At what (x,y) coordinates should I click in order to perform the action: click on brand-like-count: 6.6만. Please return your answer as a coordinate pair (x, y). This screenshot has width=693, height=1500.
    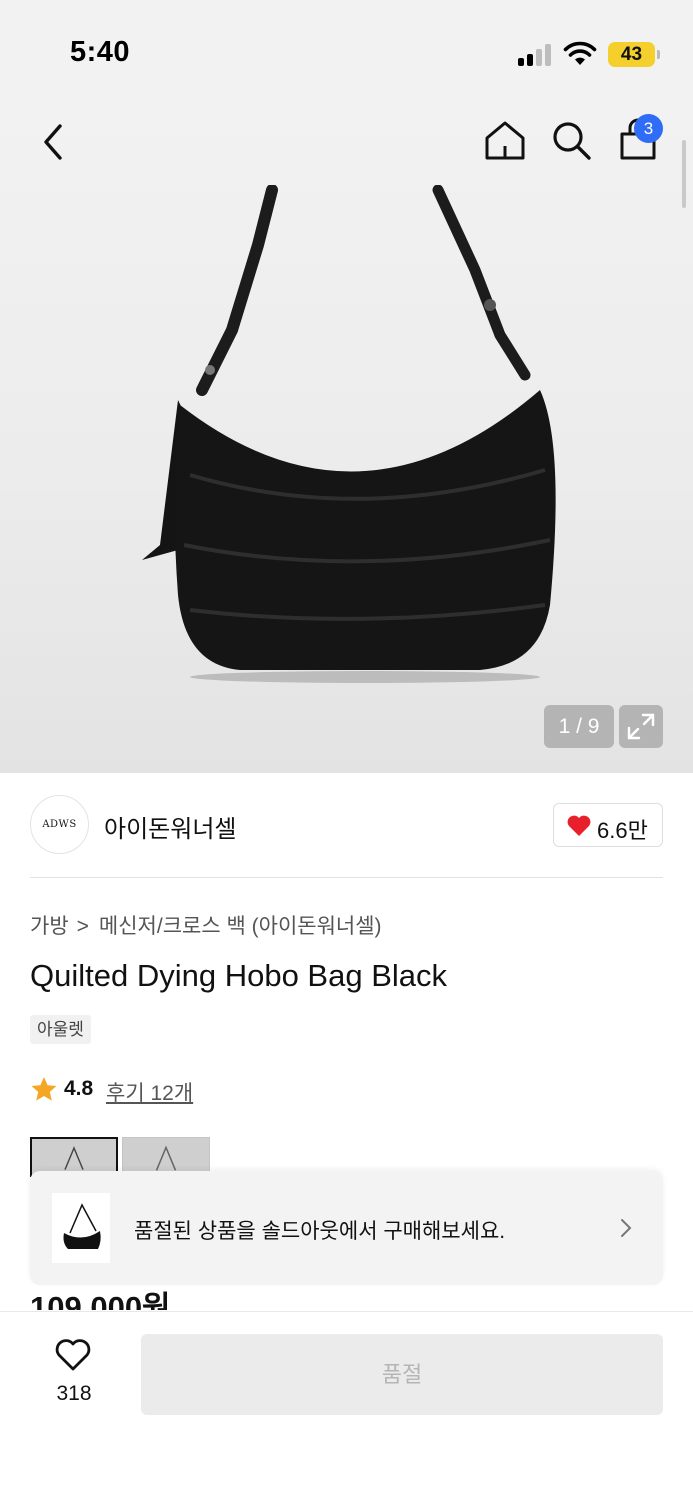
    Looking at the image, I should click on (622, 830).